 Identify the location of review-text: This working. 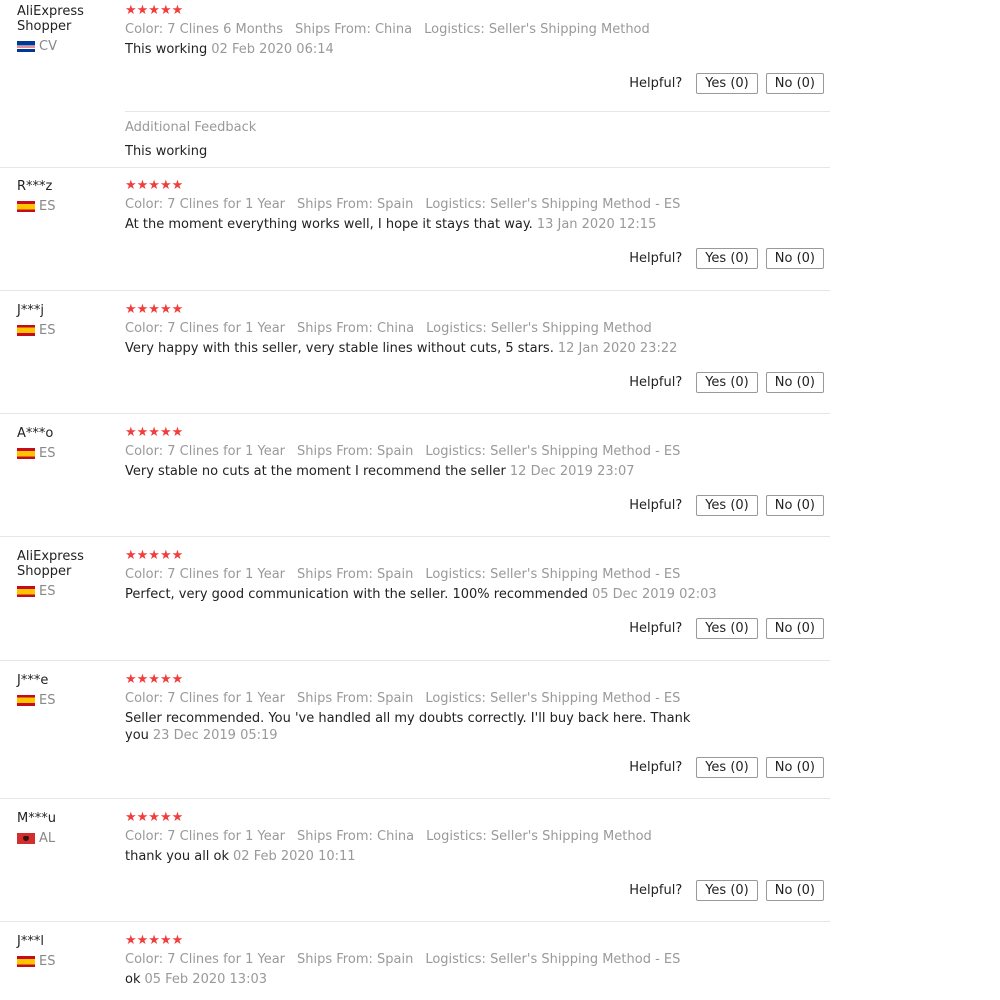
(166, 49).